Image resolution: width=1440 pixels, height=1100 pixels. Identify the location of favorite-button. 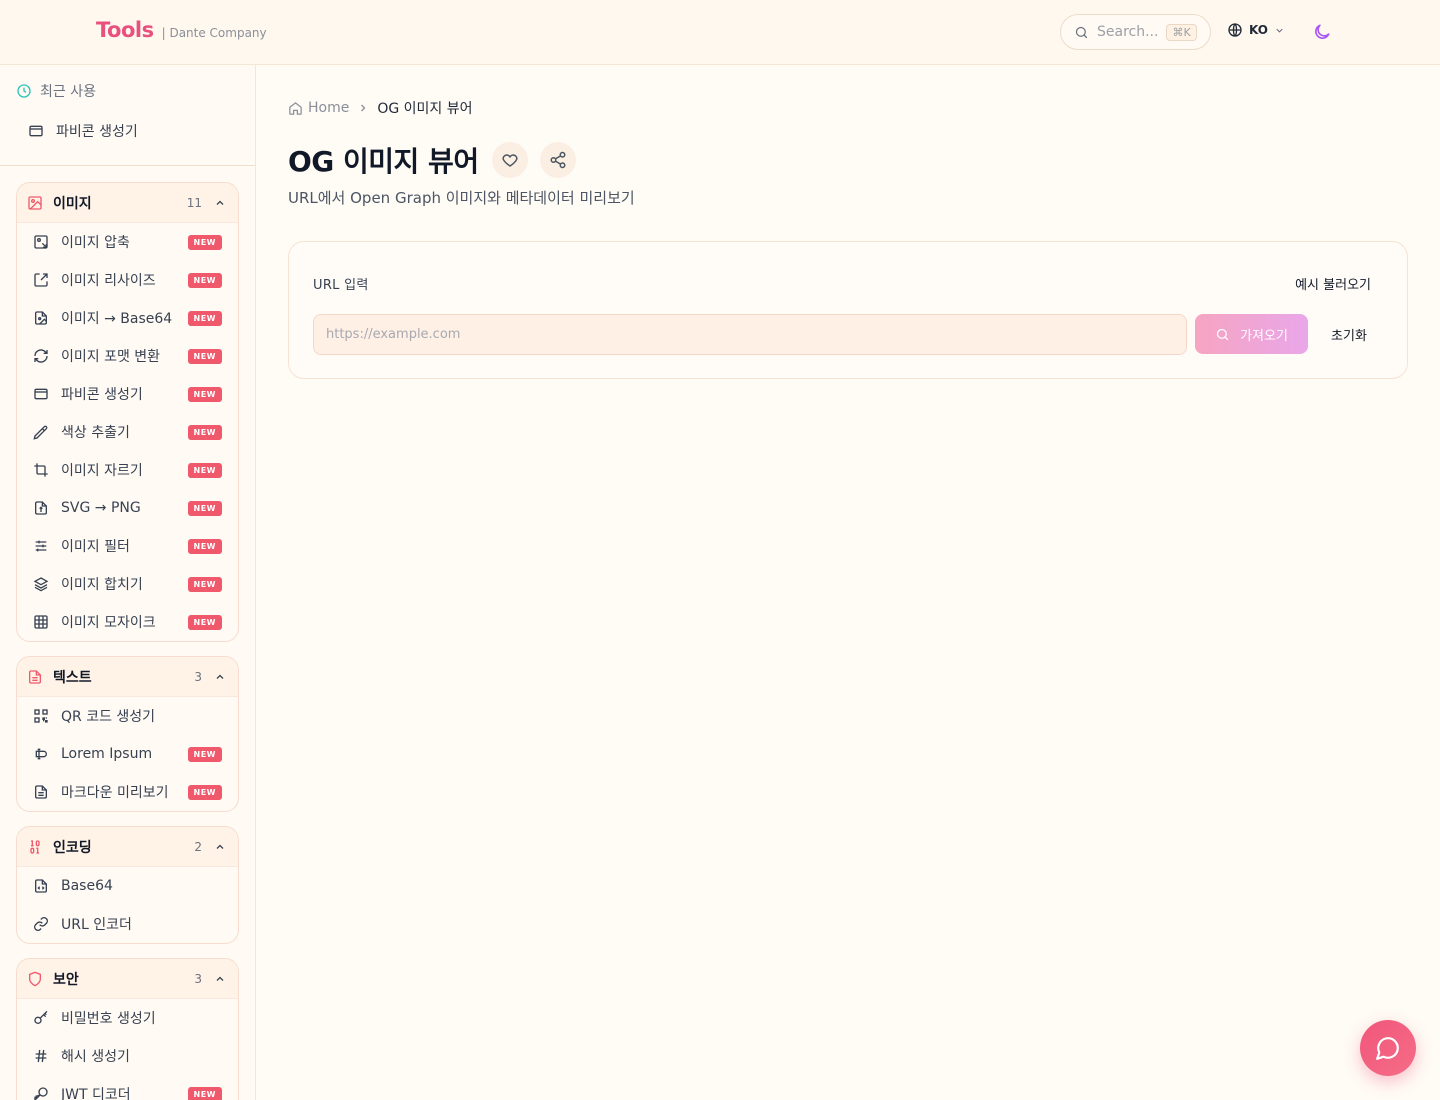
(509, 160).